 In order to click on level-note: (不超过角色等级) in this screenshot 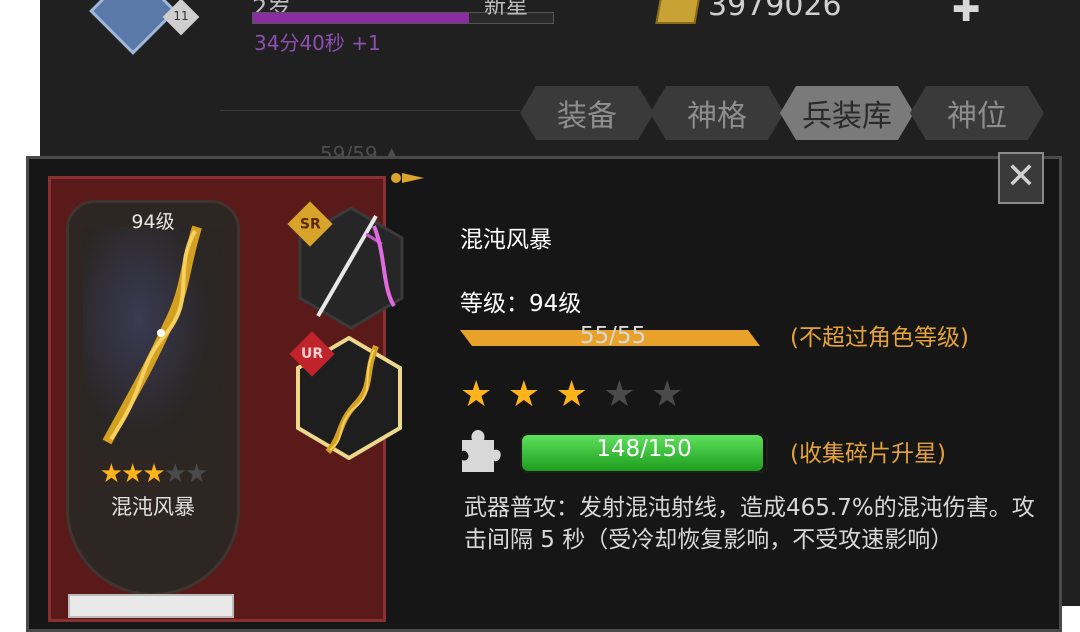, I will do `click(879, 338)`.